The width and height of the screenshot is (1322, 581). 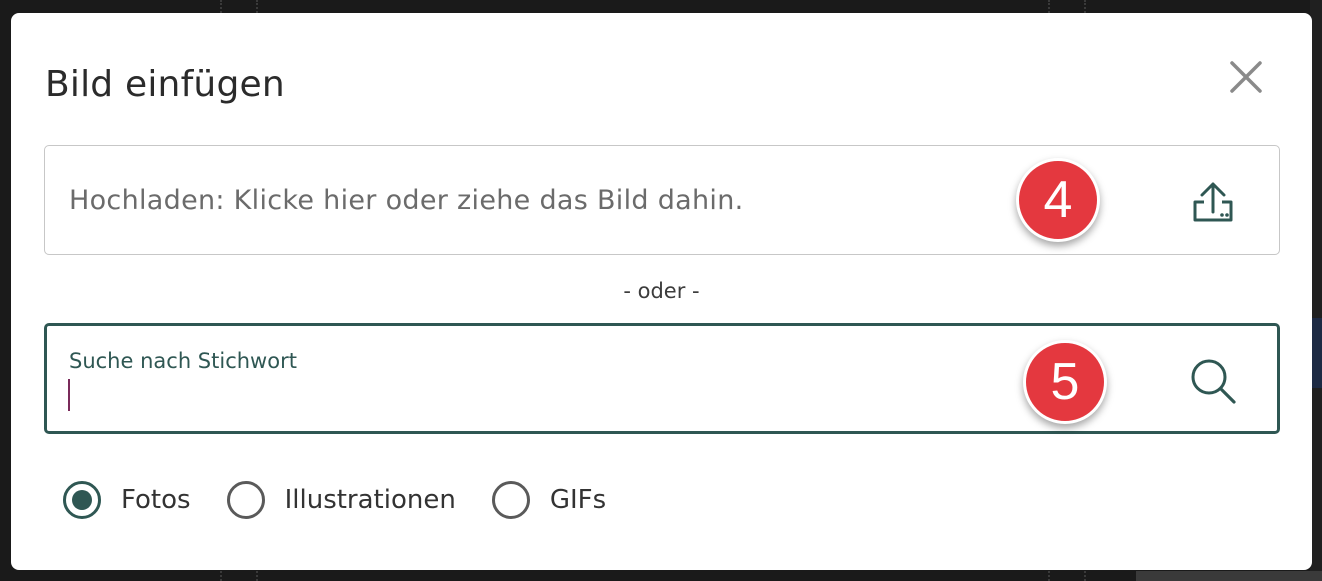 I want to click on image-type-radio-group: Fotos Illustrationen GIFs, so click(x=352, y=500).